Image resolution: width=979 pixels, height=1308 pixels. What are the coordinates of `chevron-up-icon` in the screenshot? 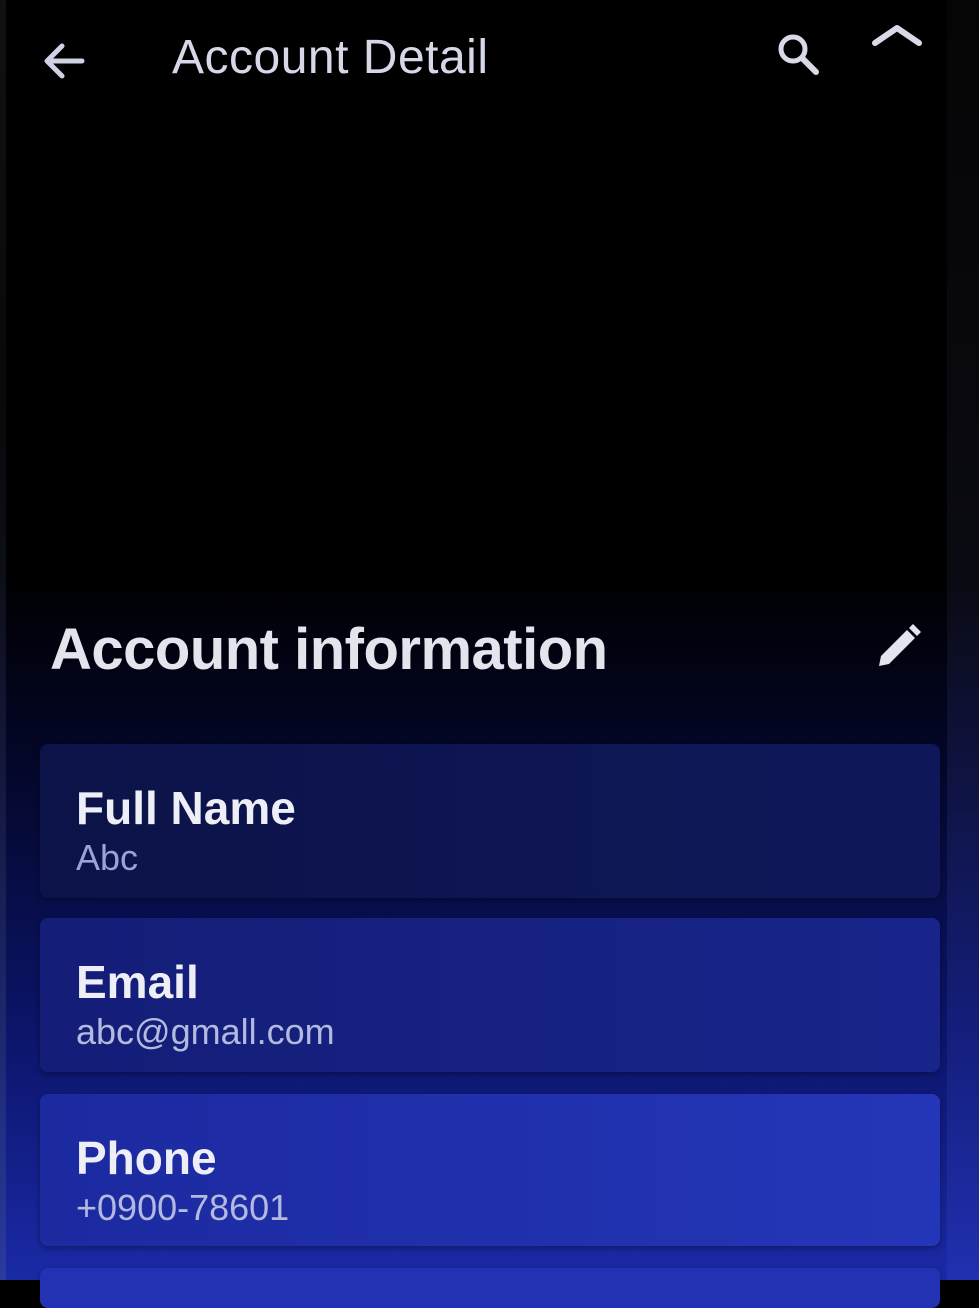 It's located at (897, 35).